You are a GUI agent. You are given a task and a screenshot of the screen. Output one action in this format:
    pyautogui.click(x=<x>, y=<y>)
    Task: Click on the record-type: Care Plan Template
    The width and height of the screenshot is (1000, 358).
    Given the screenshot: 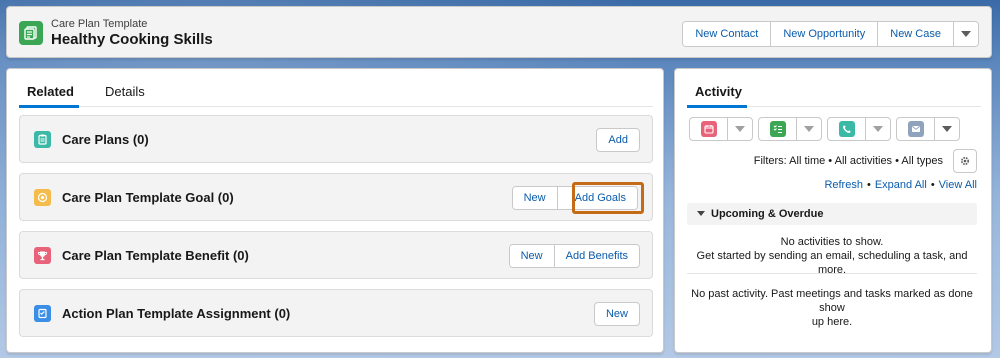 What is the action you would take?
    pyautogui.click(x=99, y=24)
    